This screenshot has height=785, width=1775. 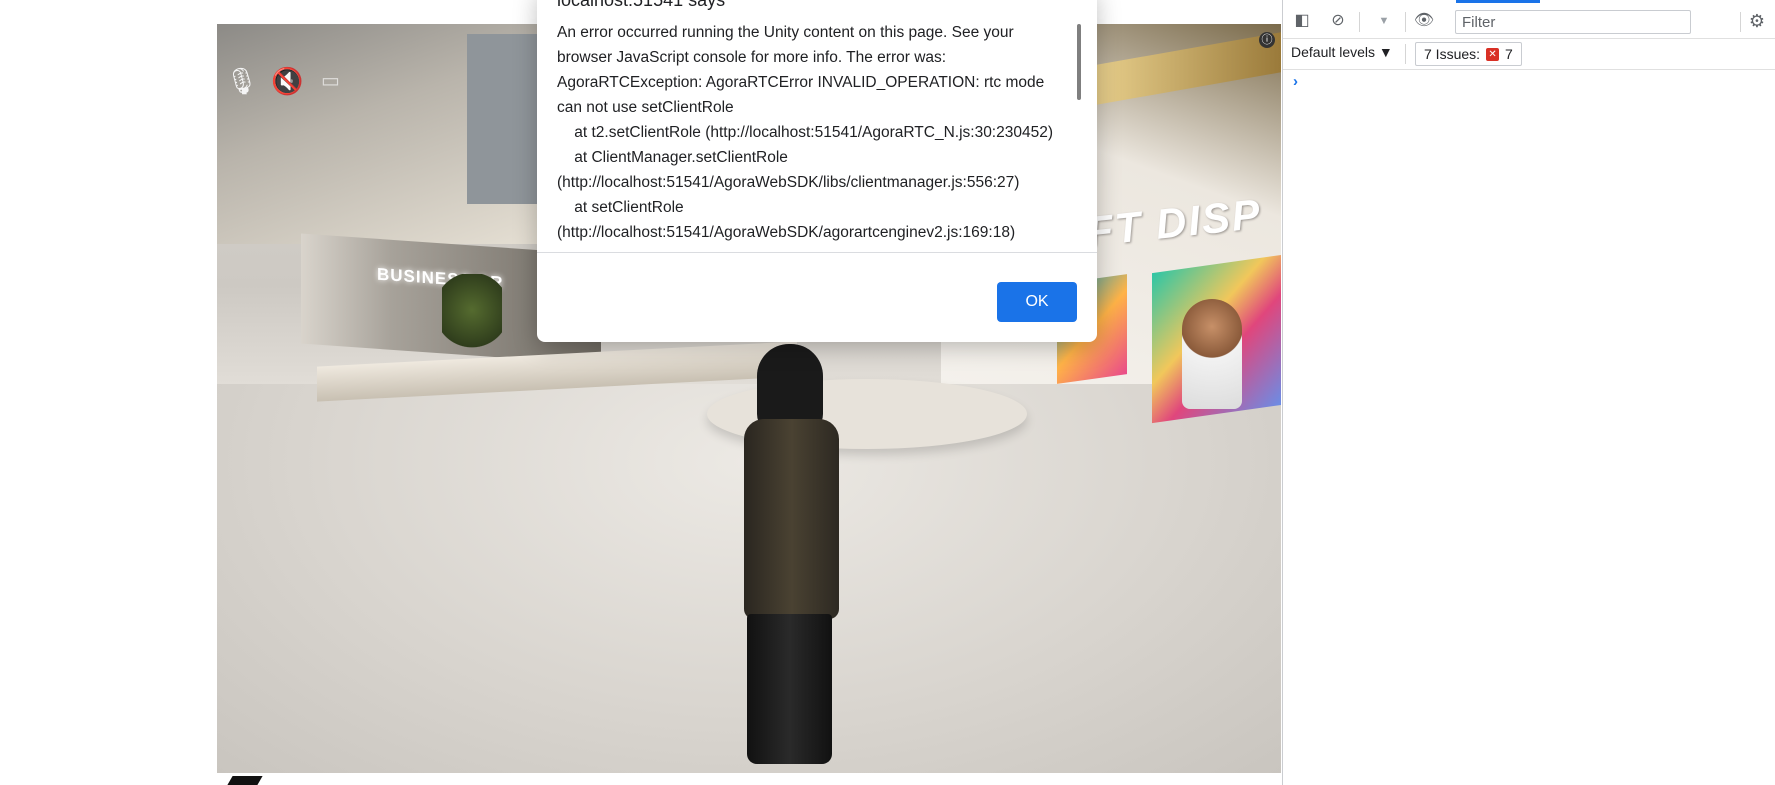 What do you see at coordinates (1424, 21) in the screenshot?
I see `eye-icon: 👁` at bounding box center [1424, 21].